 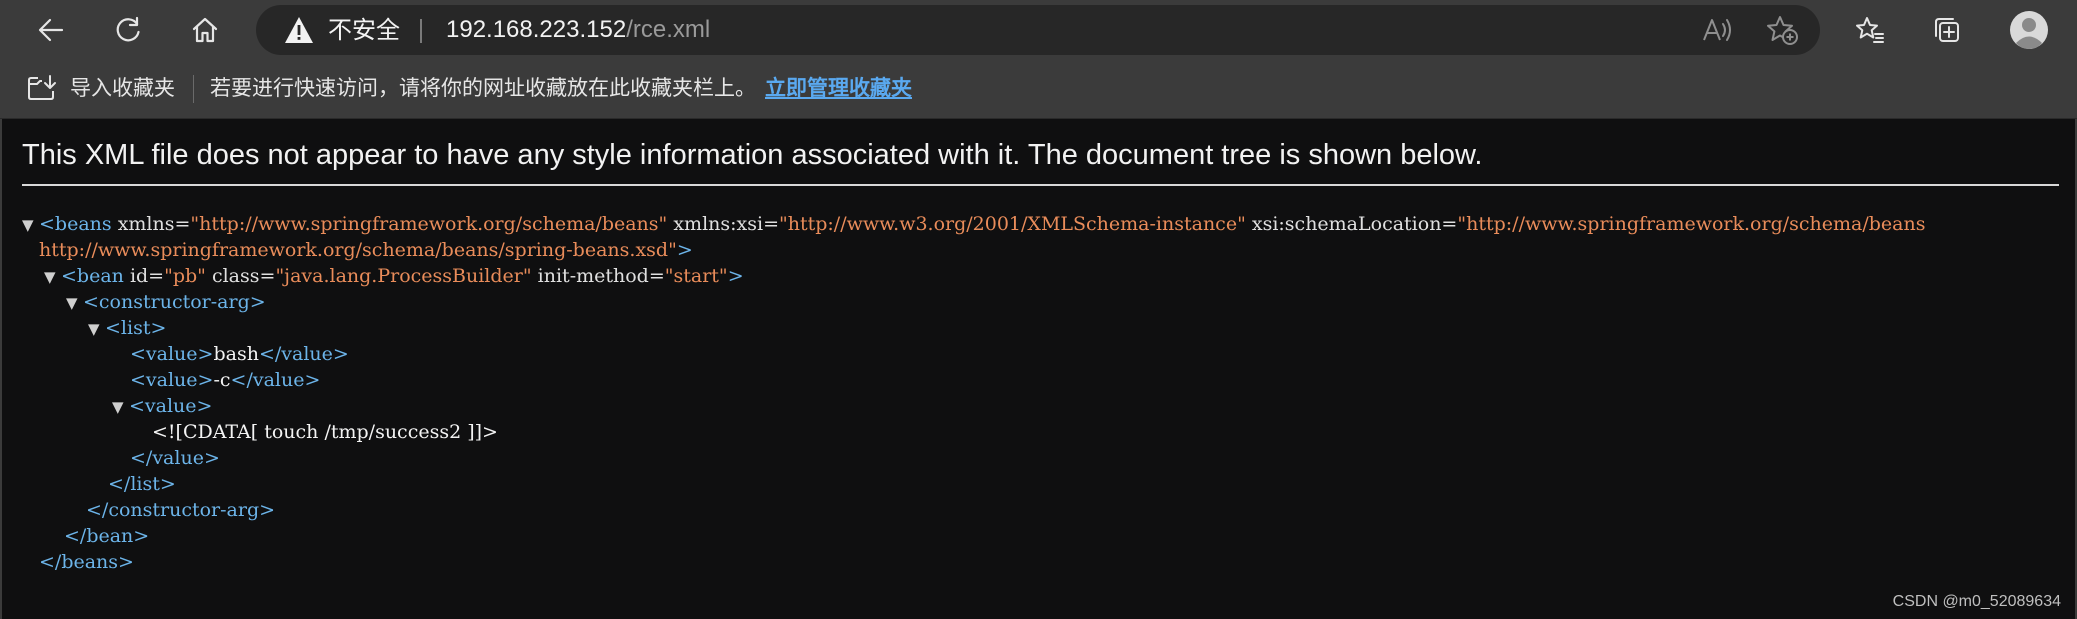 I want to click on avatar-icon, so click(x=2029, y=30).